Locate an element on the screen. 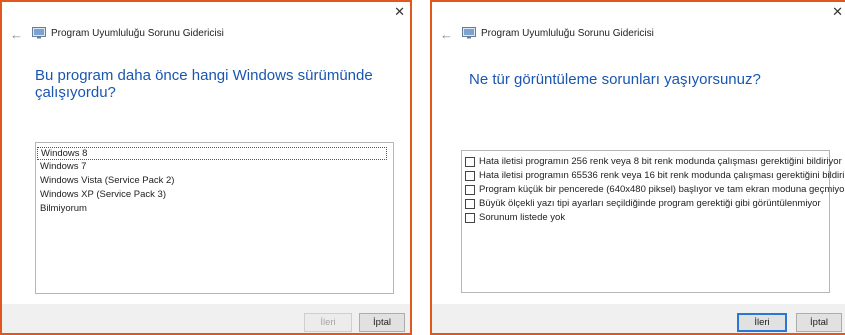  version-option-windows-vista: Windows Vista (Service Pack 2) is located at coordinates (107, 181).